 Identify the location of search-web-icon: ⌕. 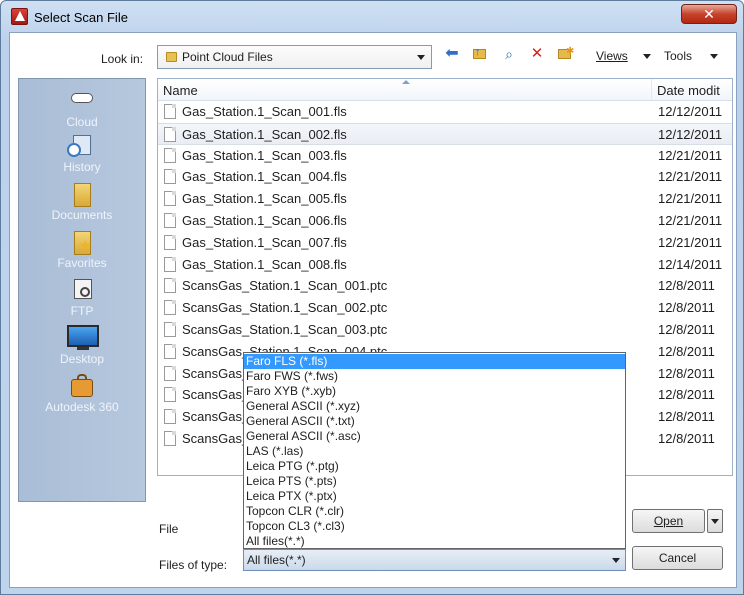
(509, 54).